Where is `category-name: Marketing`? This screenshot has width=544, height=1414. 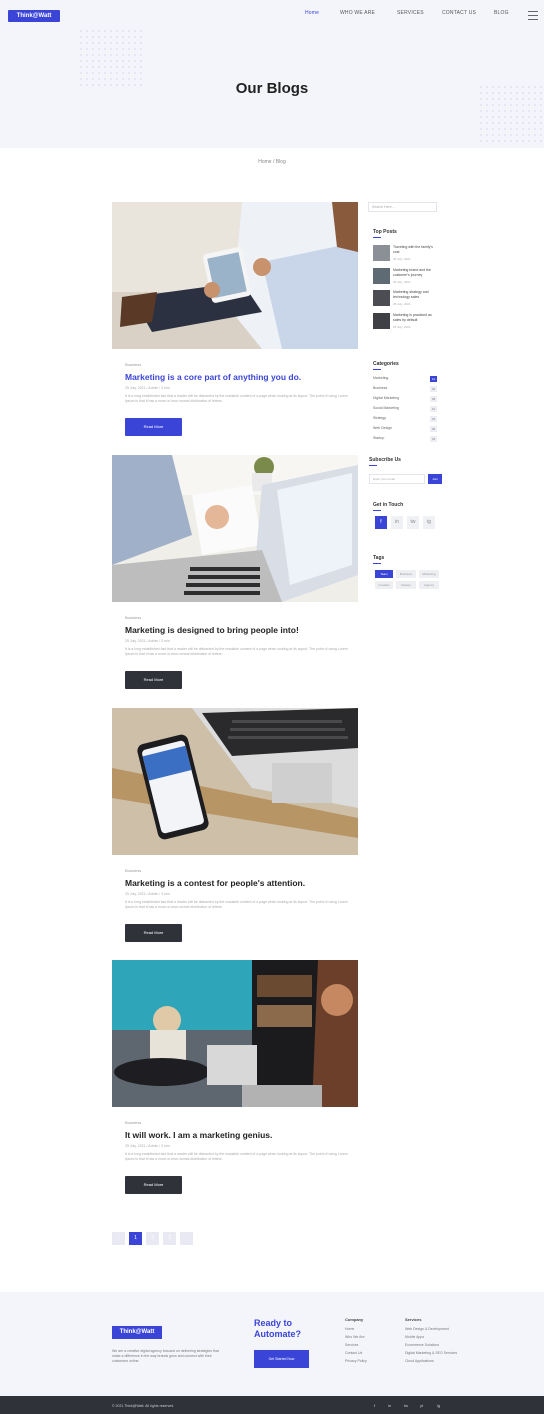 category-name: Marketing is located at coordinates (380, 378).